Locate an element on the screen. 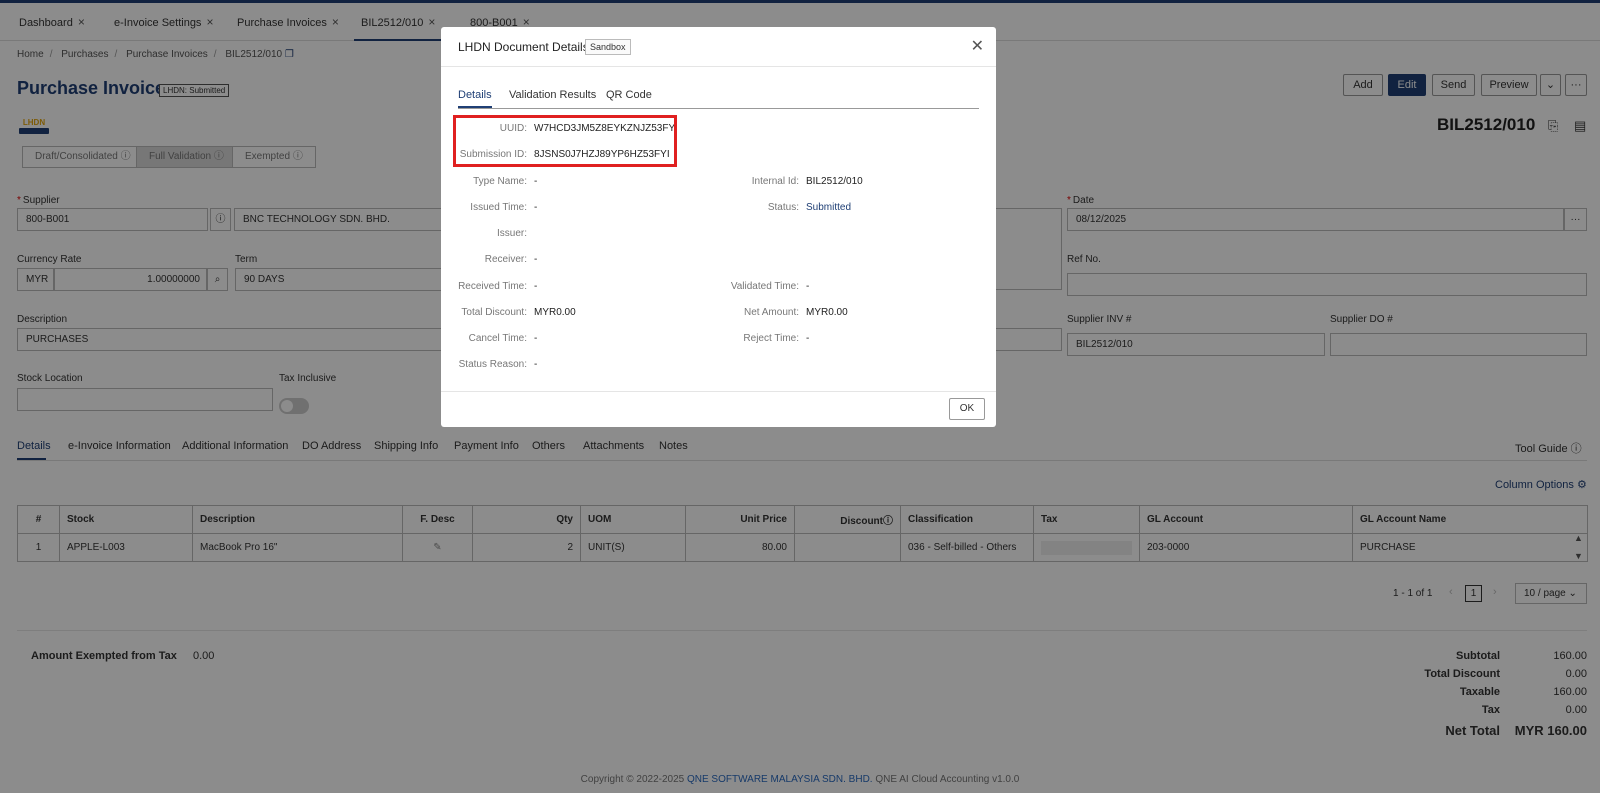 Image resolution: width=1600 pixels, height=793 pixels. modal-tab-details: Details is located at coordinates (475, 98).